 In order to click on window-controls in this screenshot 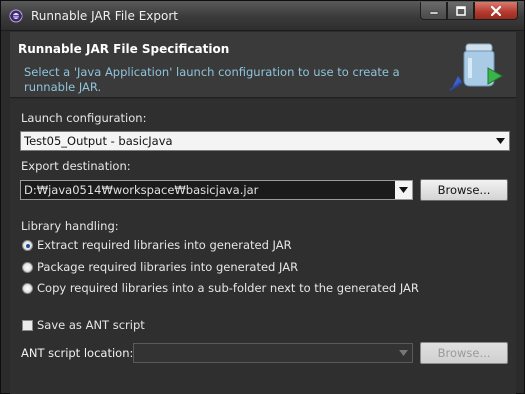, I will do `click(469, 11)`.